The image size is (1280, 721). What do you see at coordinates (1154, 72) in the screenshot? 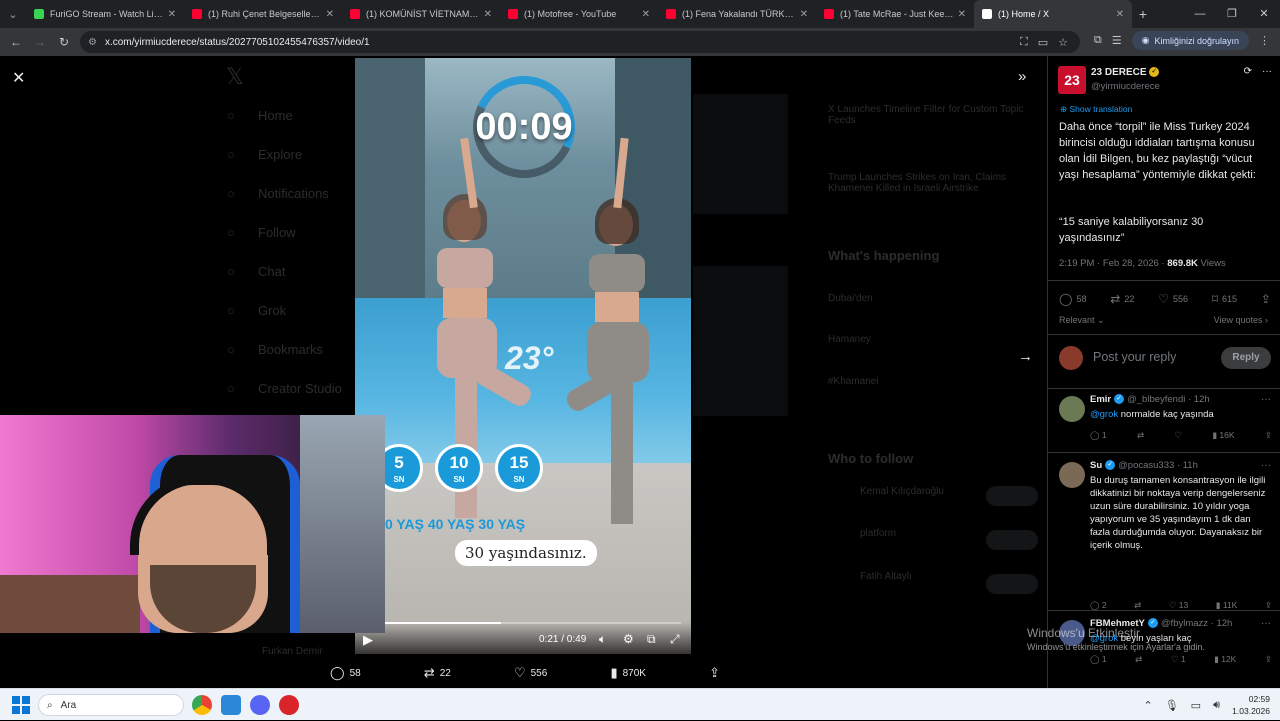
I see `verified-gold-icon: ✓` at bounding box center [1154, 72].